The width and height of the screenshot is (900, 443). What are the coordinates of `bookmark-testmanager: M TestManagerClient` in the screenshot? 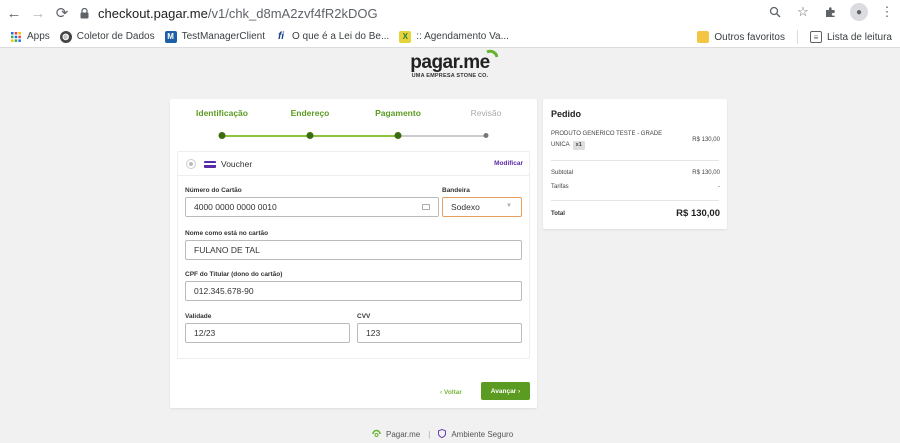 It's located at (214, 36).